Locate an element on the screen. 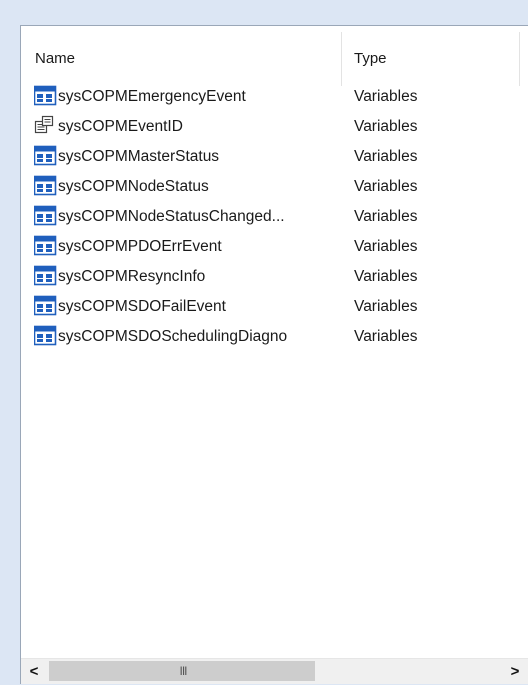 The width and height of the screenshot is (528, 685). list-header: Name Type is located at coordinates (274, 57).